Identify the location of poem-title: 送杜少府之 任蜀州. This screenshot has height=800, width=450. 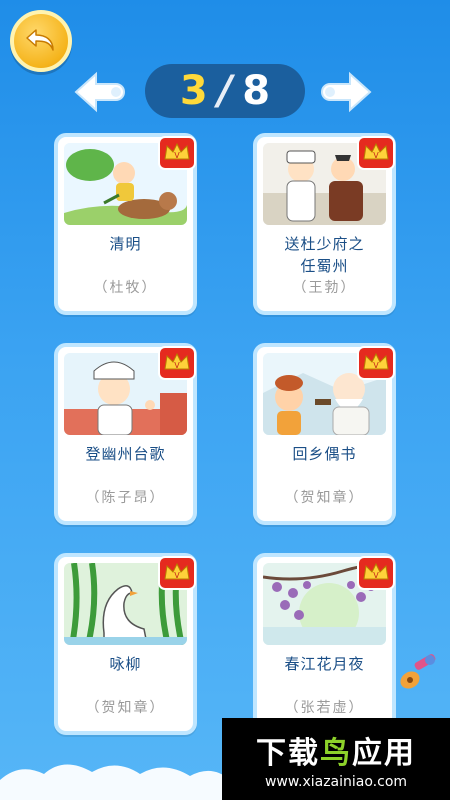
(324, 255).